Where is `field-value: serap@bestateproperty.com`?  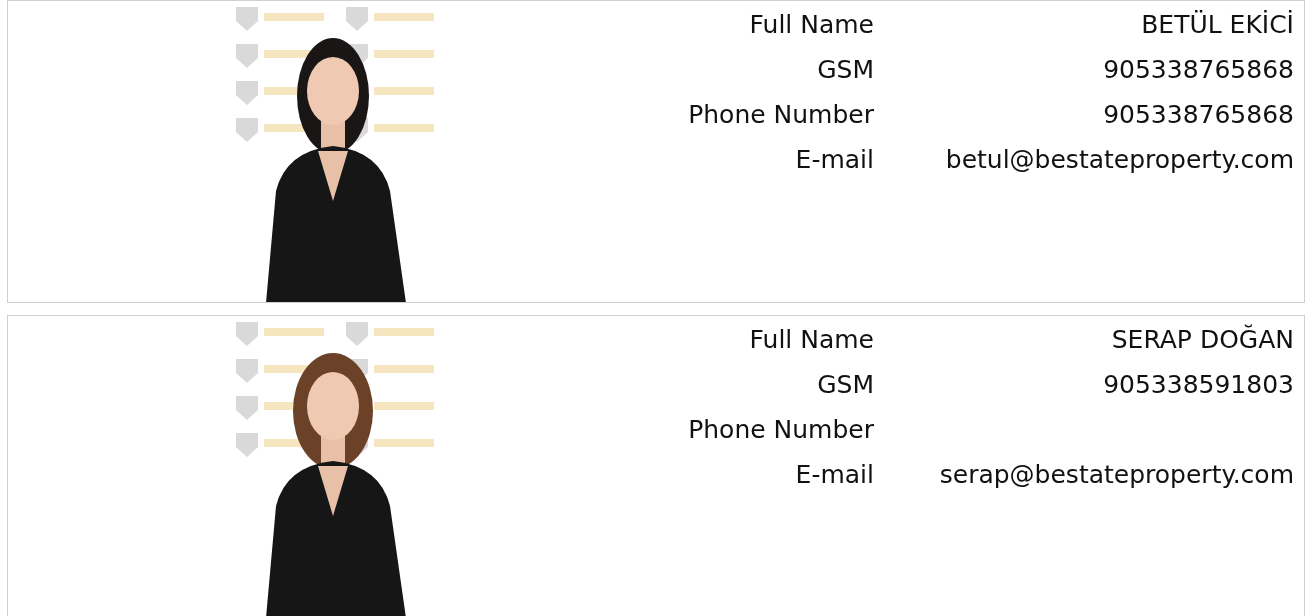
field-value: serap@bestateproperty.com is located at coordinates (1116, 475).